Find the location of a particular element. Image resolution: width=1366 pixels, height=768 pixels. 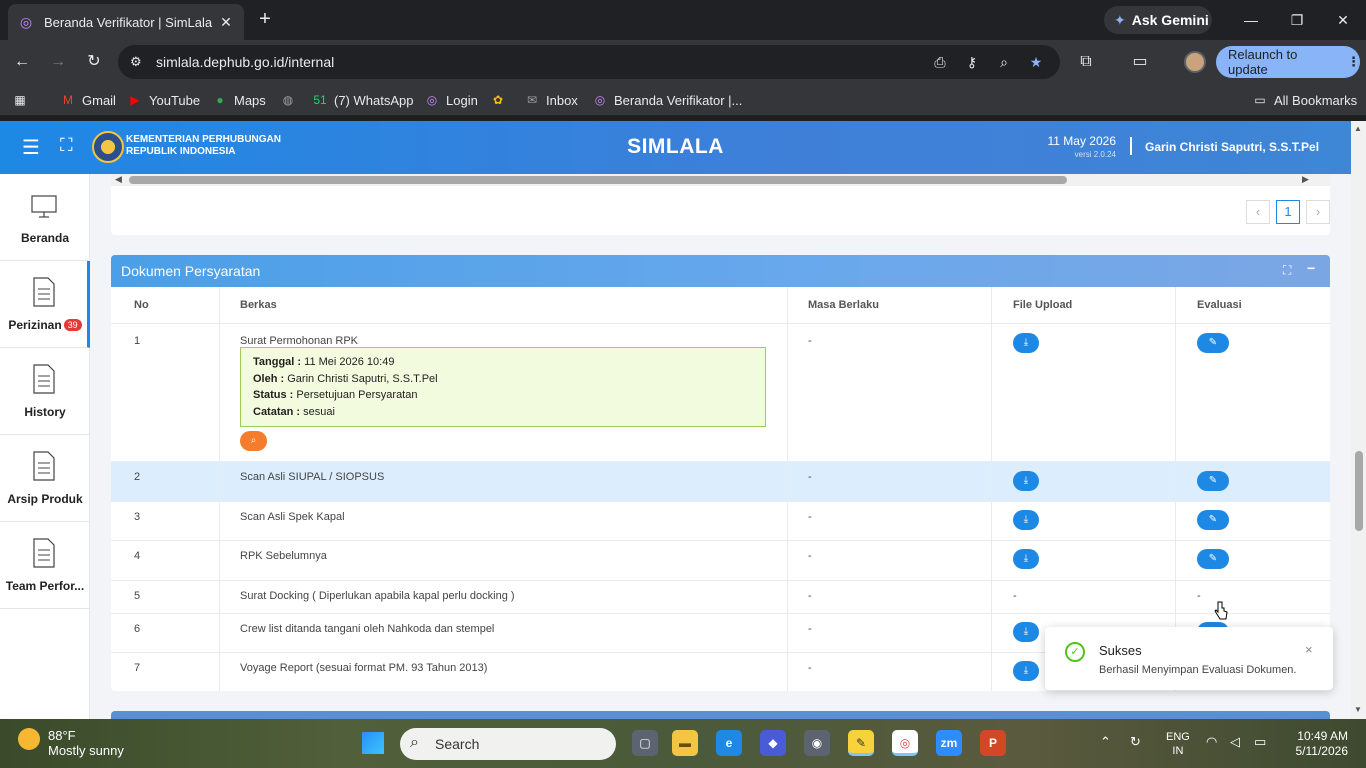

toast-close-button: × is located at coordinates (1309, 649).